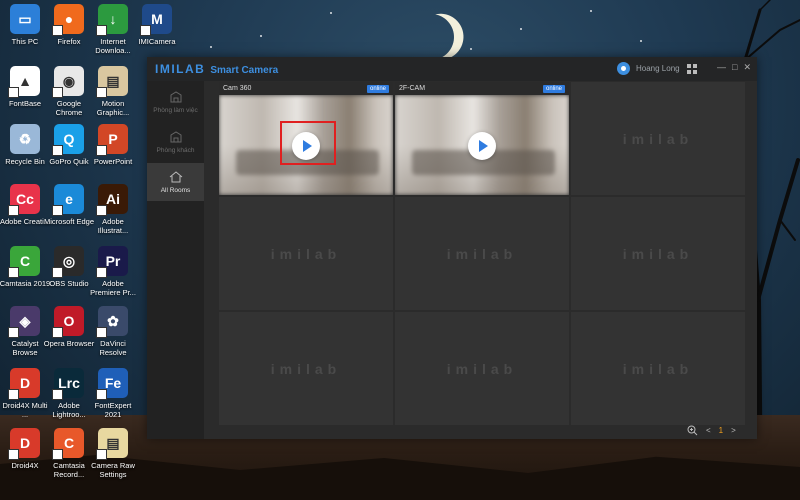 The height and width of the screenshot is (500, 800). Describe the element at coordinates (68, 262) in the screenshot. I see `app-icon: ◎` at that location.